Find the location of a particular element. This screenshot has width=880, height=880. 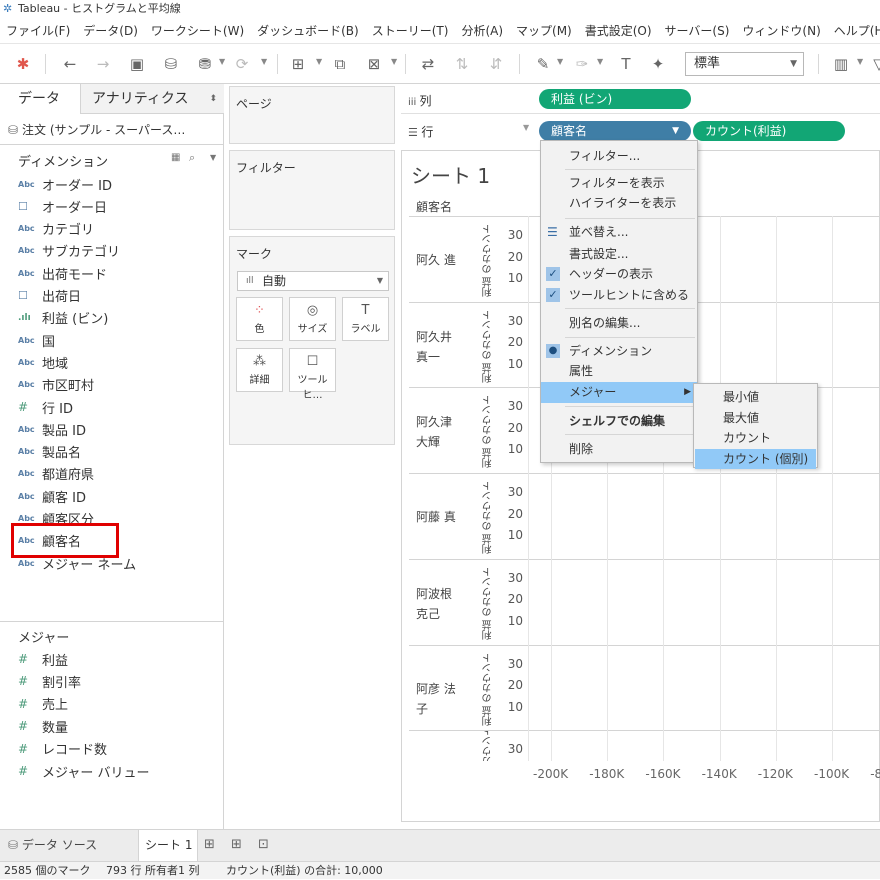

new-datasource-icon: ⛁ is located at coordinates (171, 64).